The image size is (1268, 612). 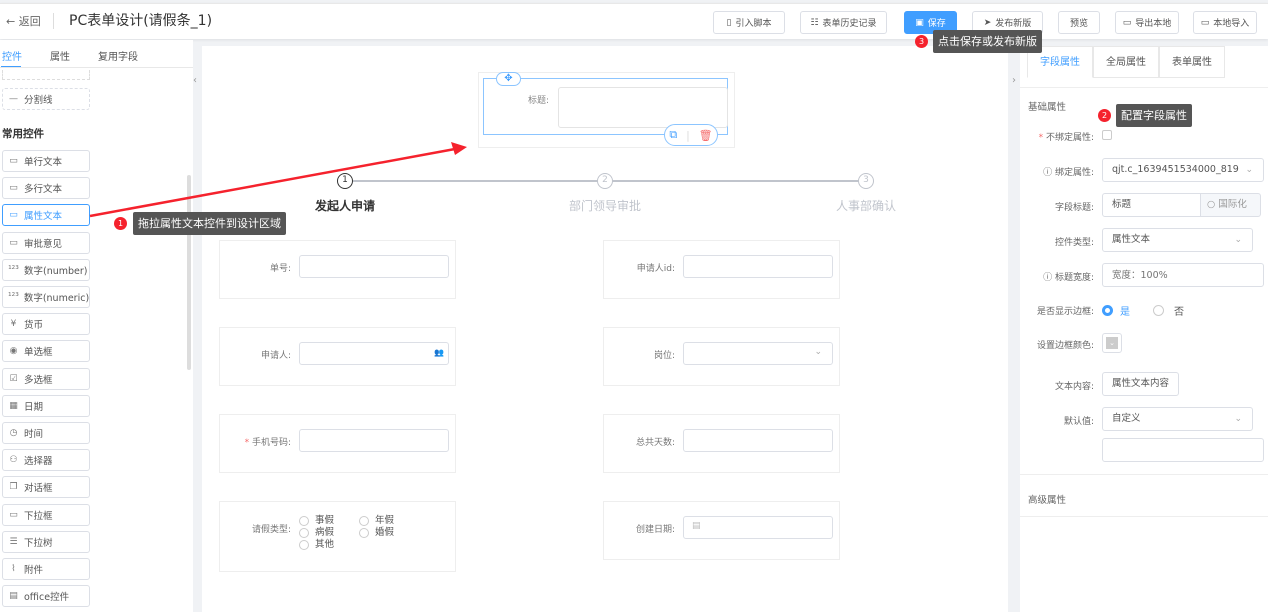 What do you see at coordinates (46, 161) in the screenshot?
I see `control-item-single-line-text: ▭ 单行文本` at bounding box center [46, 161].